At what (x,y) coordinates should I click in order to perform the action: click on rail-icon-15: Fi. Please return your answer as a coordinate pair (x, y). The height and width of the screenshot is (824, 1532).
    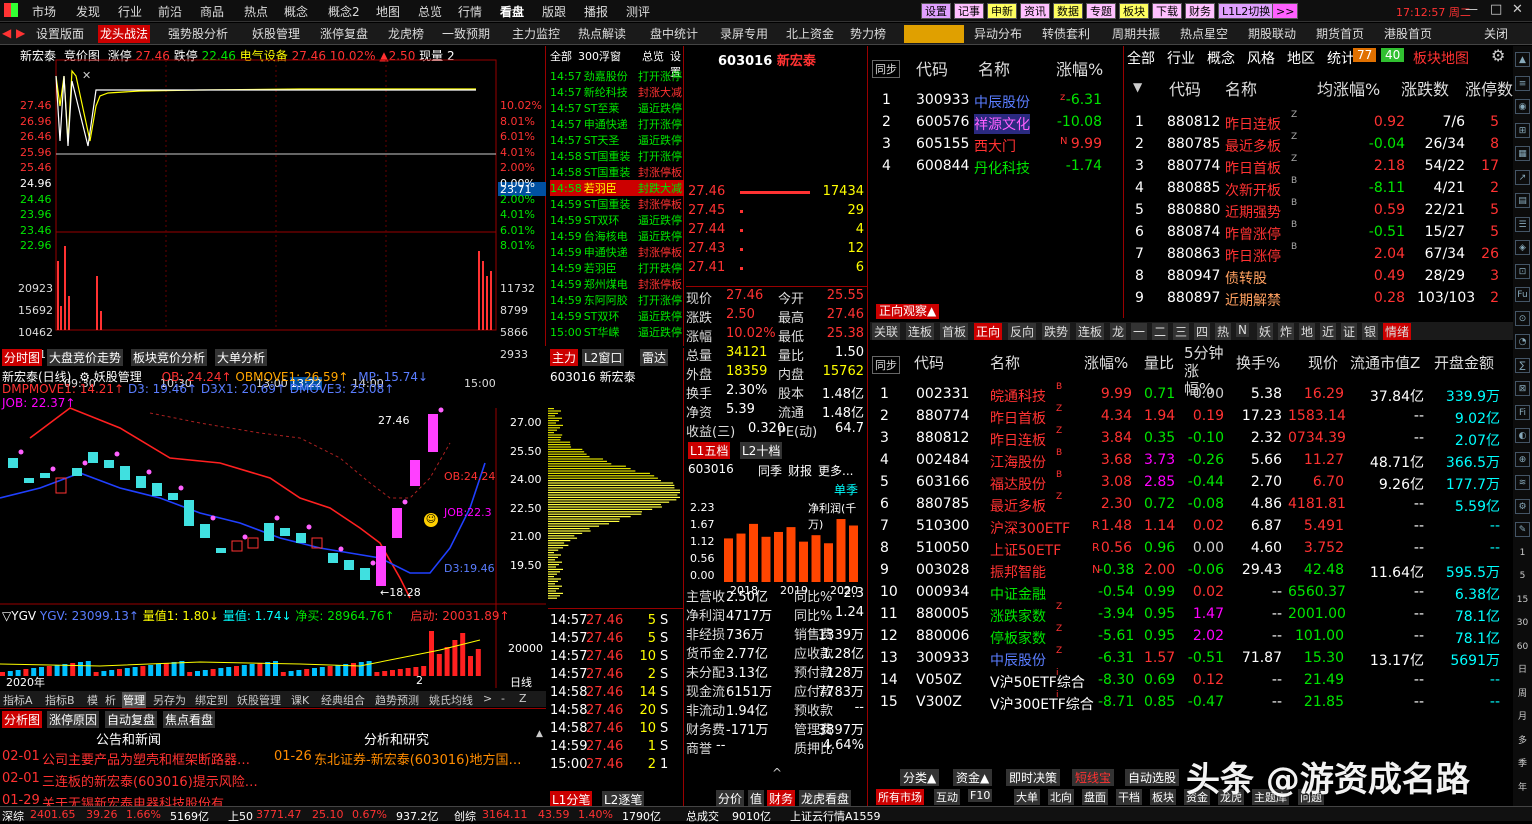
    Looking at the image, I should click on (1522, 412).